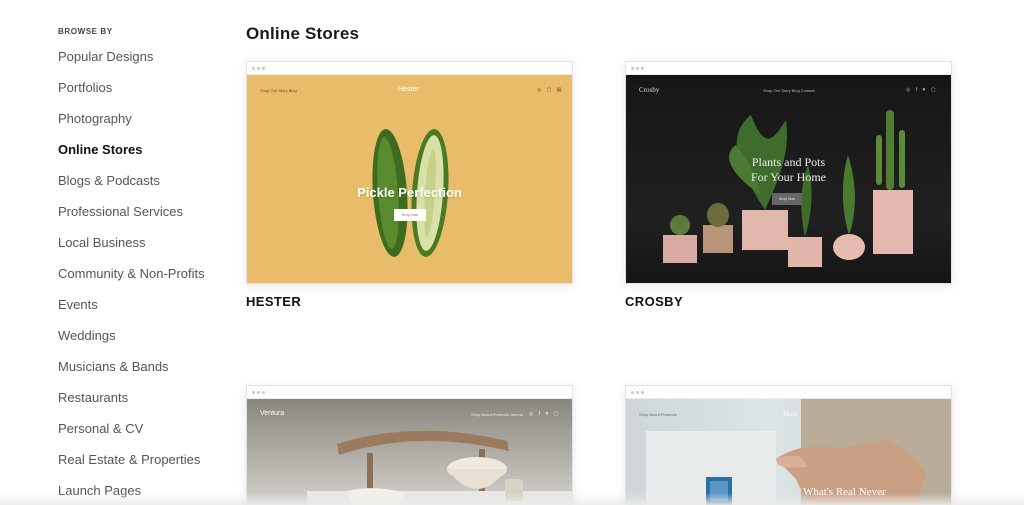 This screenshot has height=505, width=1024. What do you see at coordinates (439, 467) in the screenshot?
I see `chair-illustration` at bounding box center [439, 467].